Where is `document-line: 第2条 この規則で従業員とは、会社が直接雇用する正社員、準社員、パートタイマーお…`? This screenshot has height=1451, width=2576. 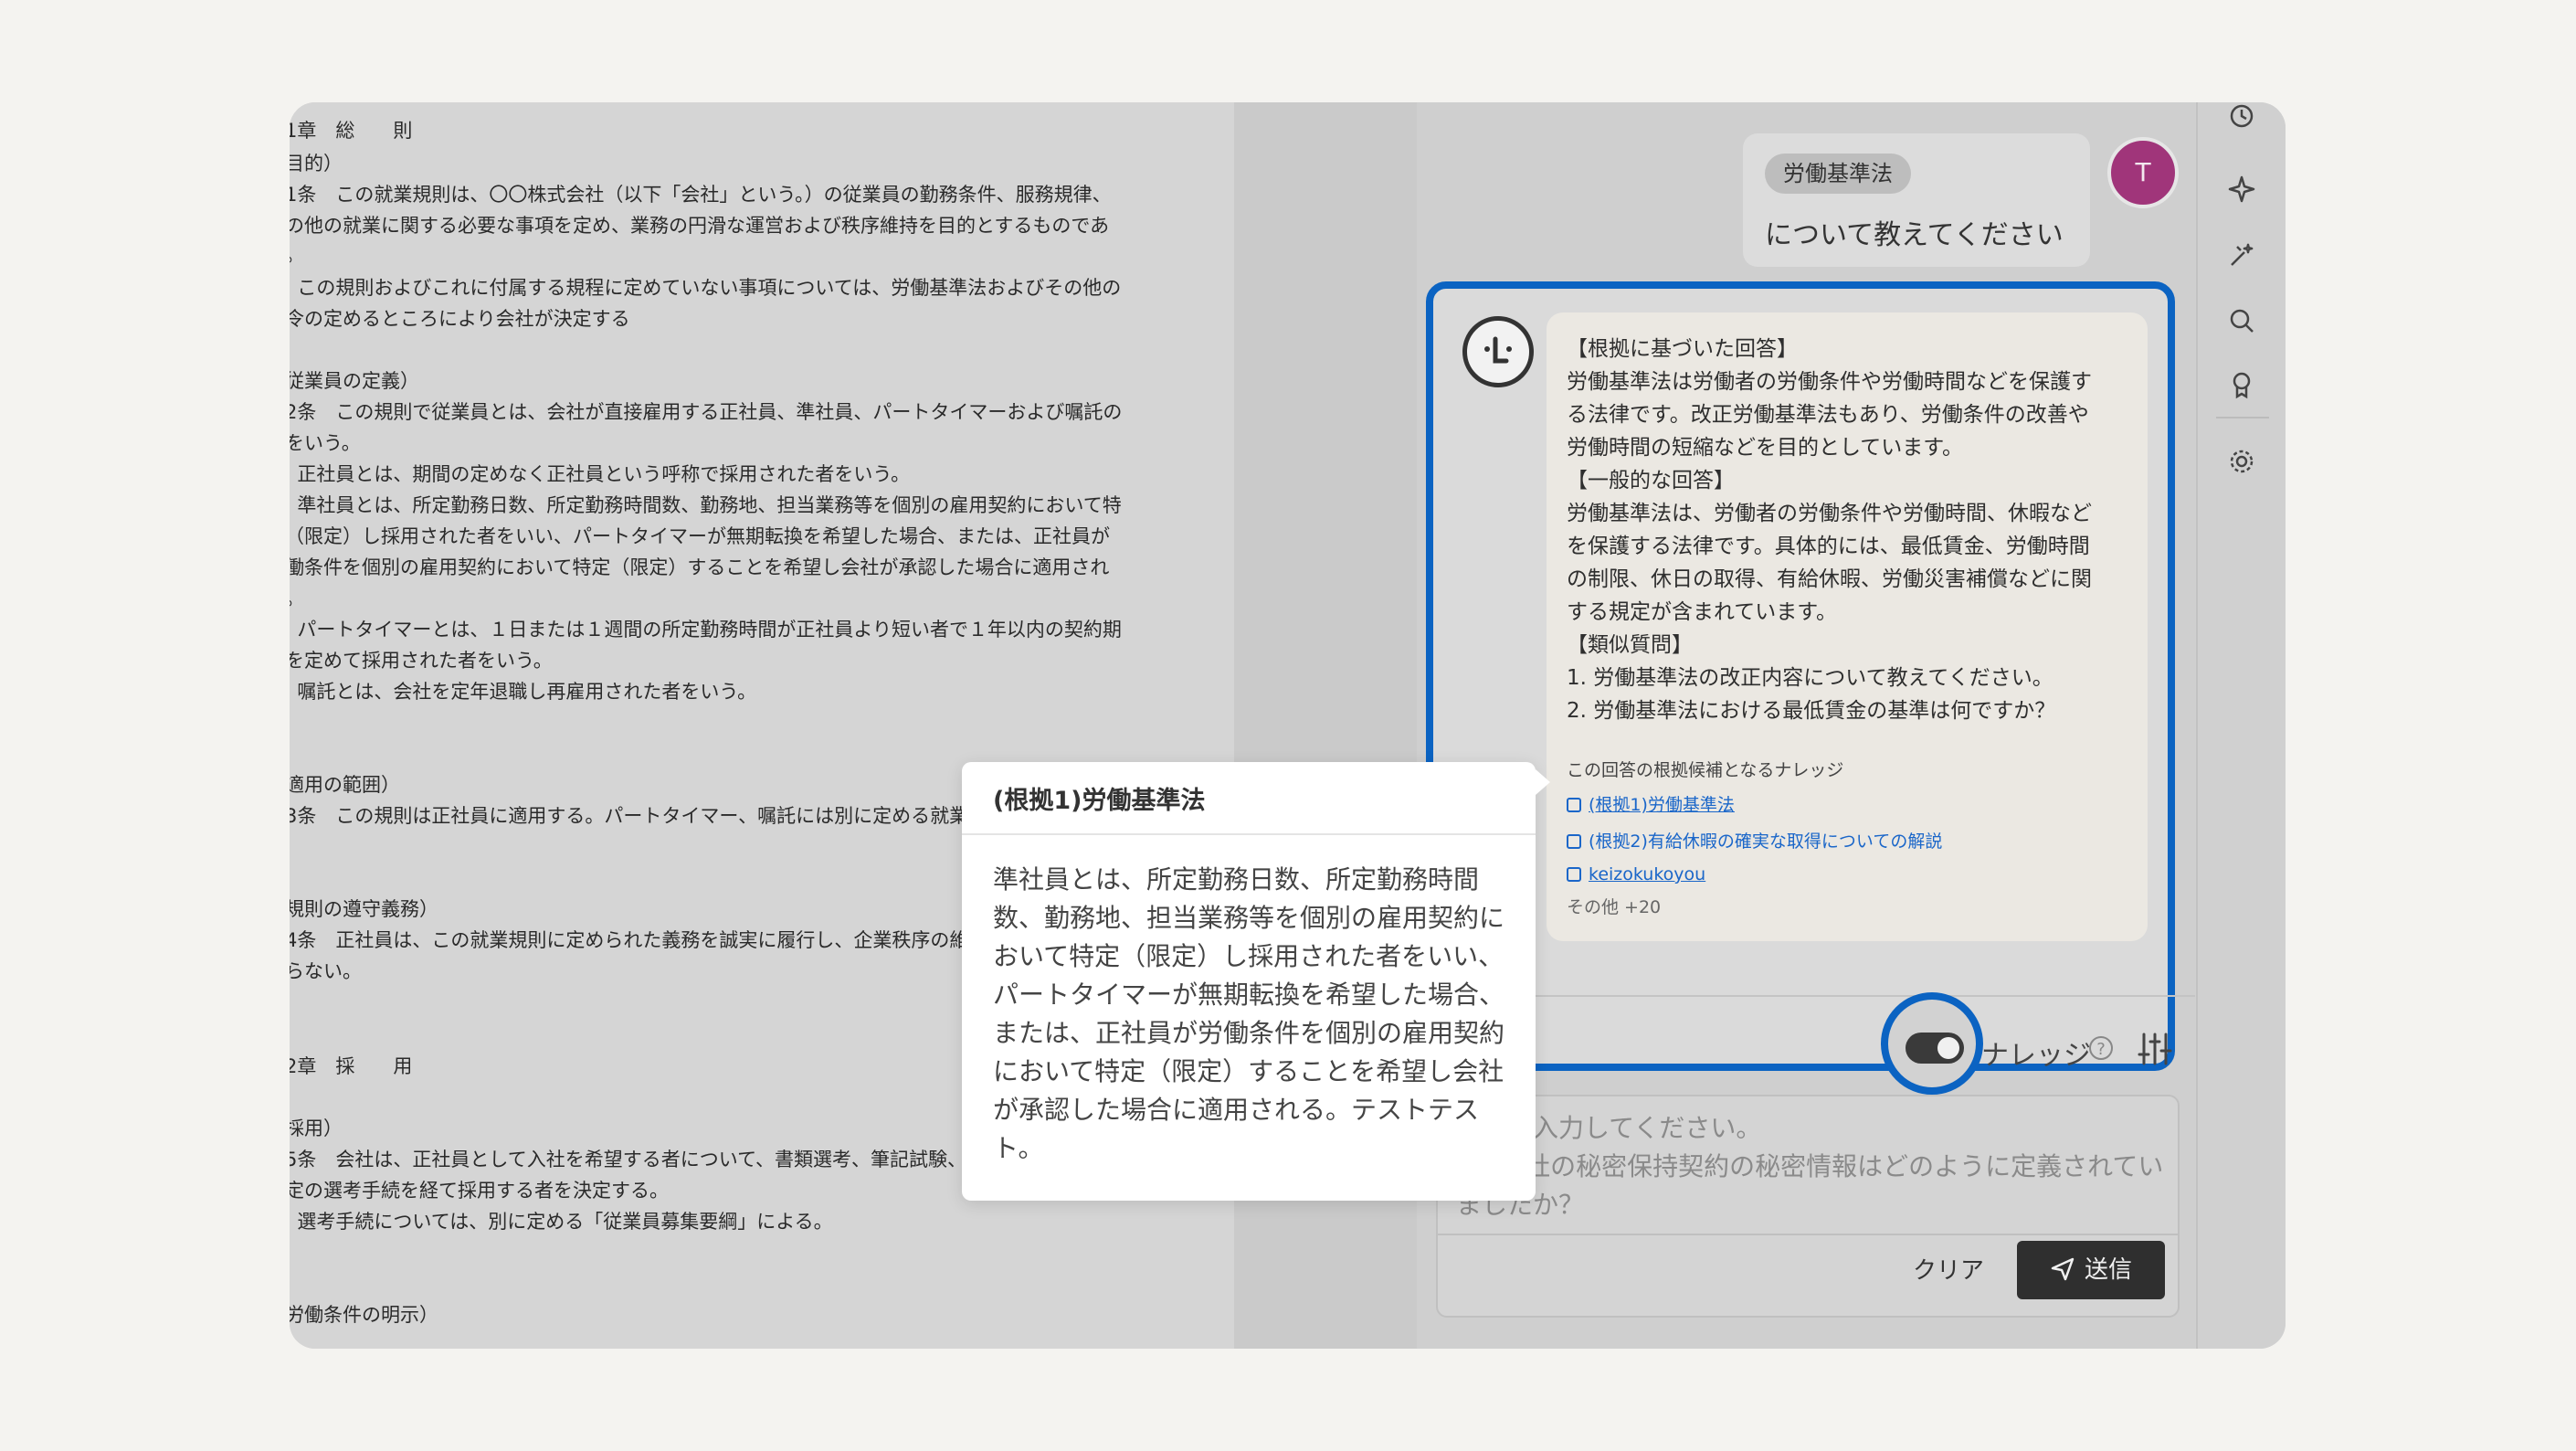
document-line: 第2条 この規則で従業員とは、会社が直接雇用する正社員、準社員、パートタイマーお… is located at coordinates (706, 412).